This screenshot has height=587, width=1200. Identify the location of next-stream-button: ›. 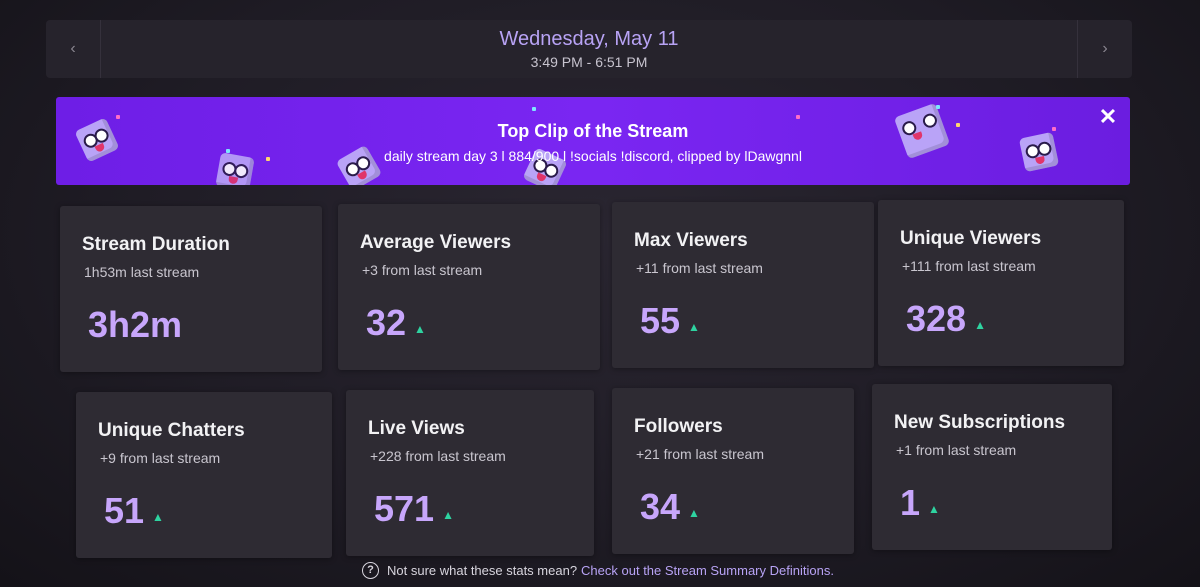
(1104, 49).